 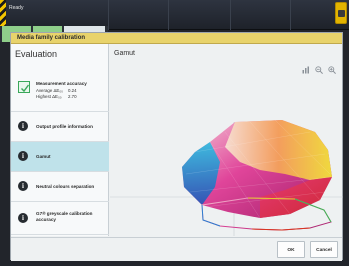 What do you see at coordinates (65, 186) in the screenshot?
I see `eval-item-label: Neutral colours separation` at bounding box center [65, 186].